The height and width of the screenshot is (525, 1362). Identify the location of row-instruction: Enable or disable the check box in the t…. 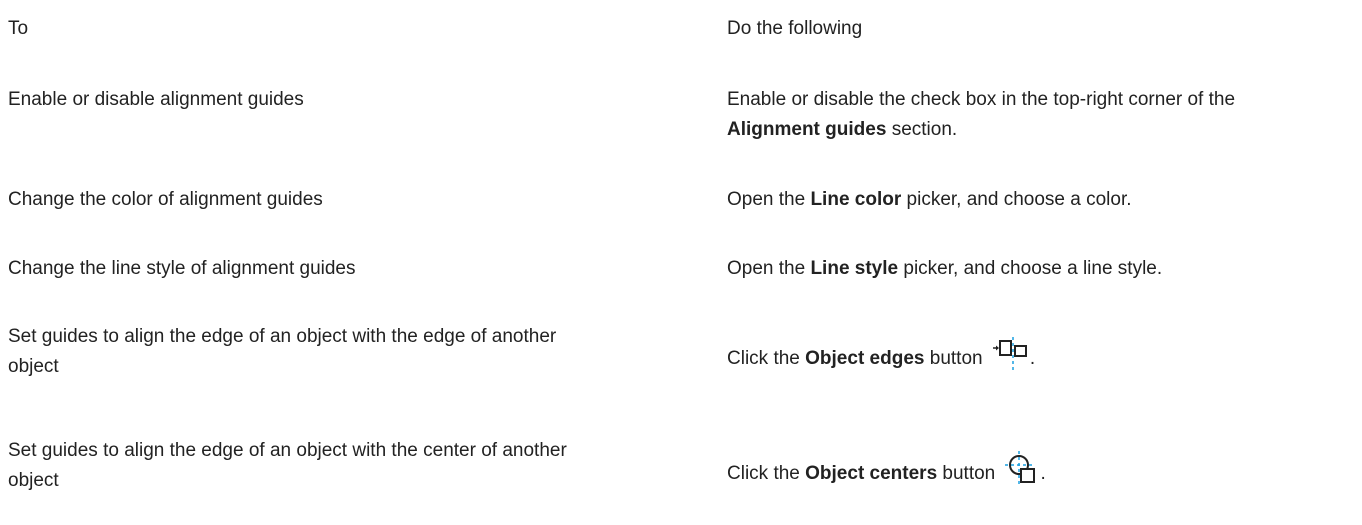
(1040, 115).